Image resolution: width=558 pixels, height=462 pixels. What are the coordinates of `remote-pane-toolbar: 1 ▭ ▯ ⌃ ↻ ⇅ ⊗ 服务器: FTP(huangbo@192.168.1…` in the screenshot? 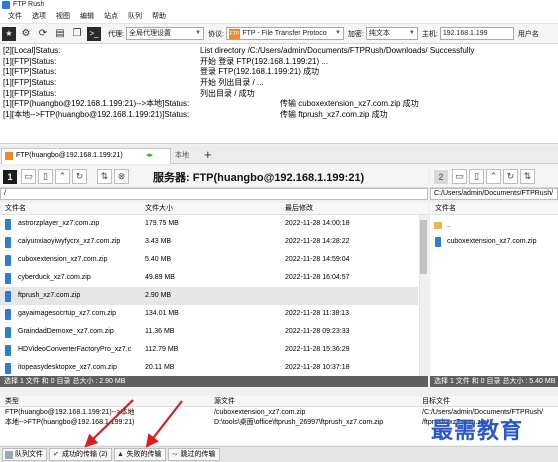 It's located at (214, 177).